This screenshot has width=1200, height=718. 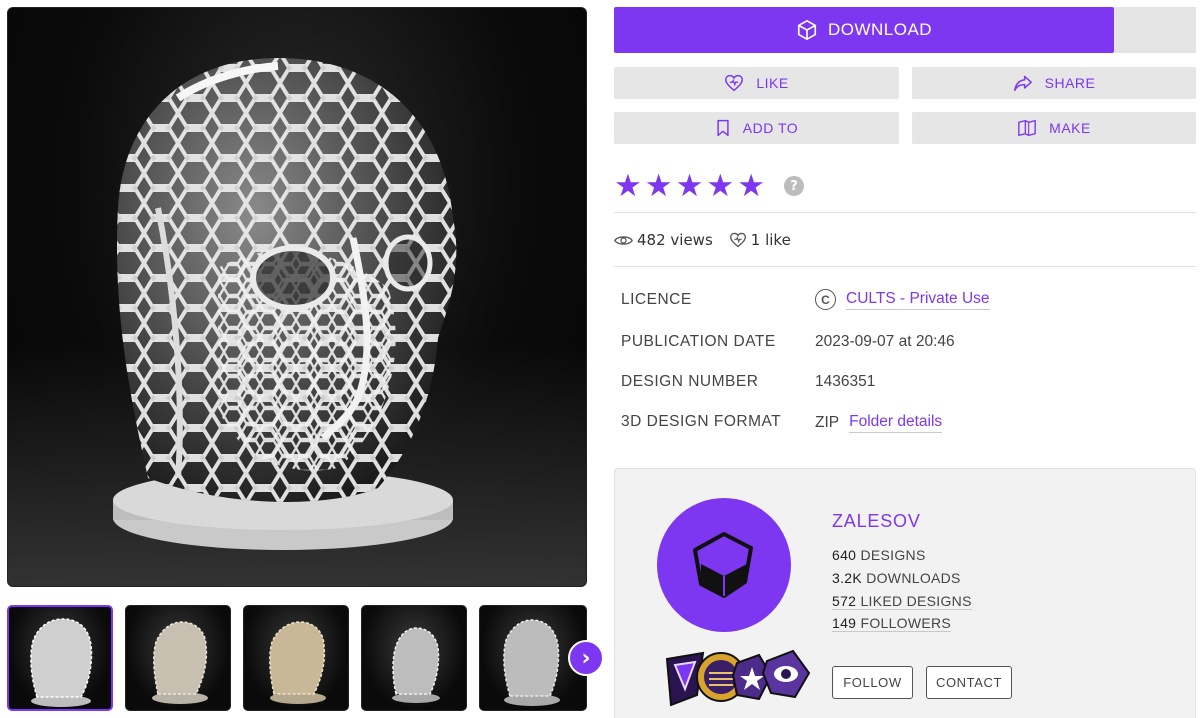 I want to click on eye-badge-icon, so click(x=786, y=674).